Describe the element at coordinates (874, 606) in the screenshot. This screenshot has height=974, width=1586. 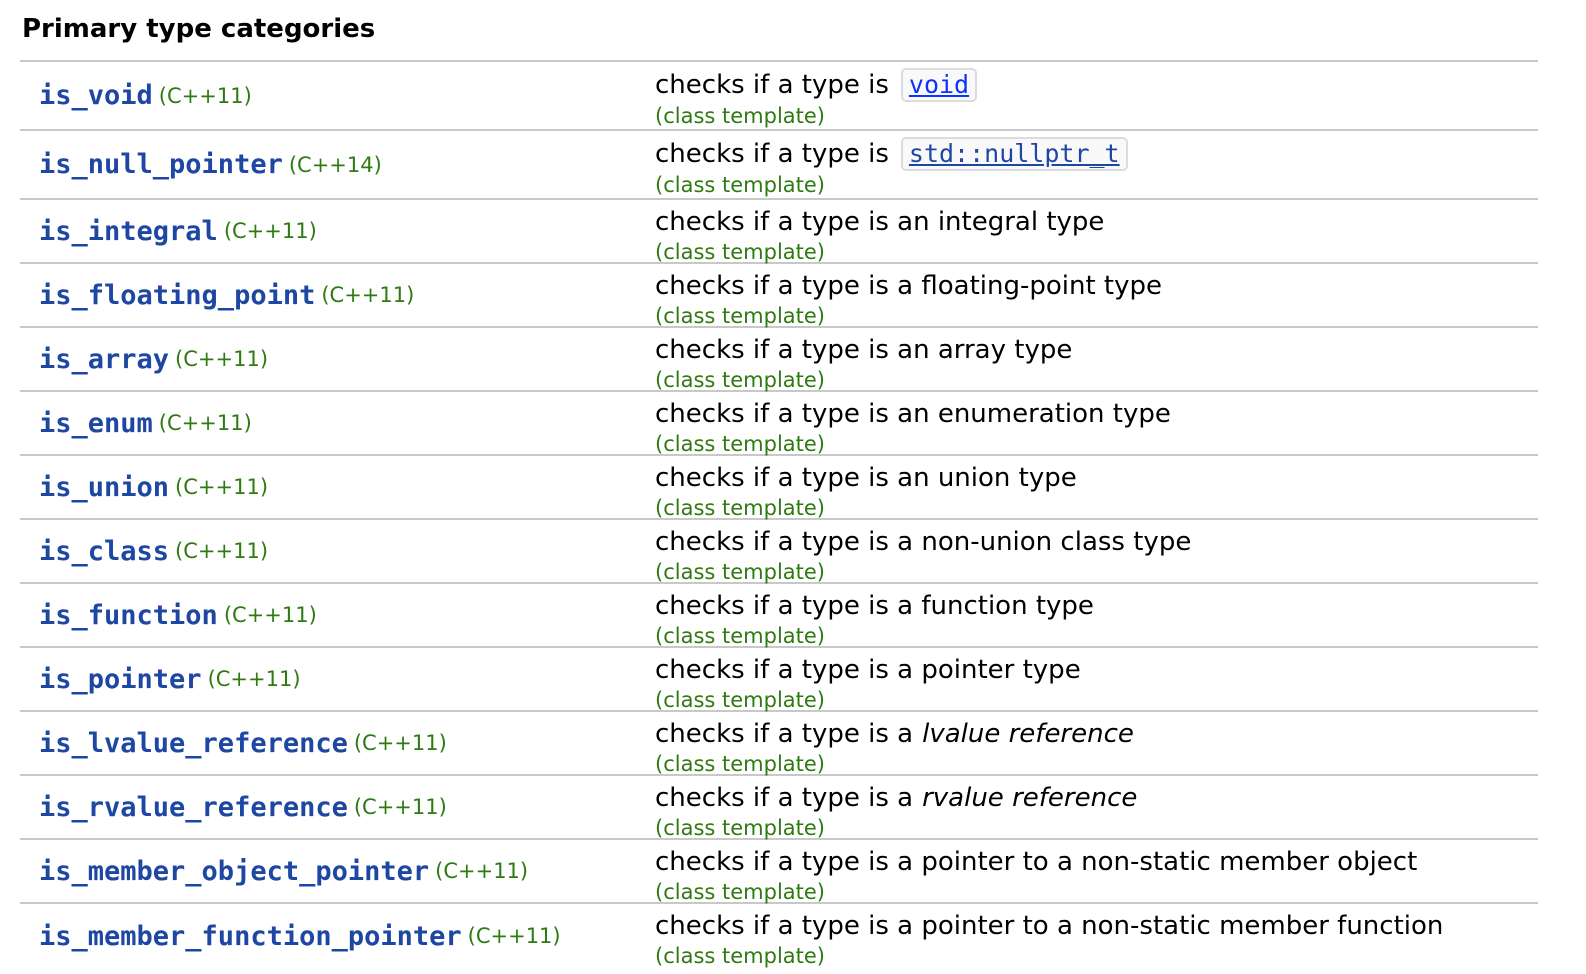
I see `description-text: checks if a type is a function type` at that location.